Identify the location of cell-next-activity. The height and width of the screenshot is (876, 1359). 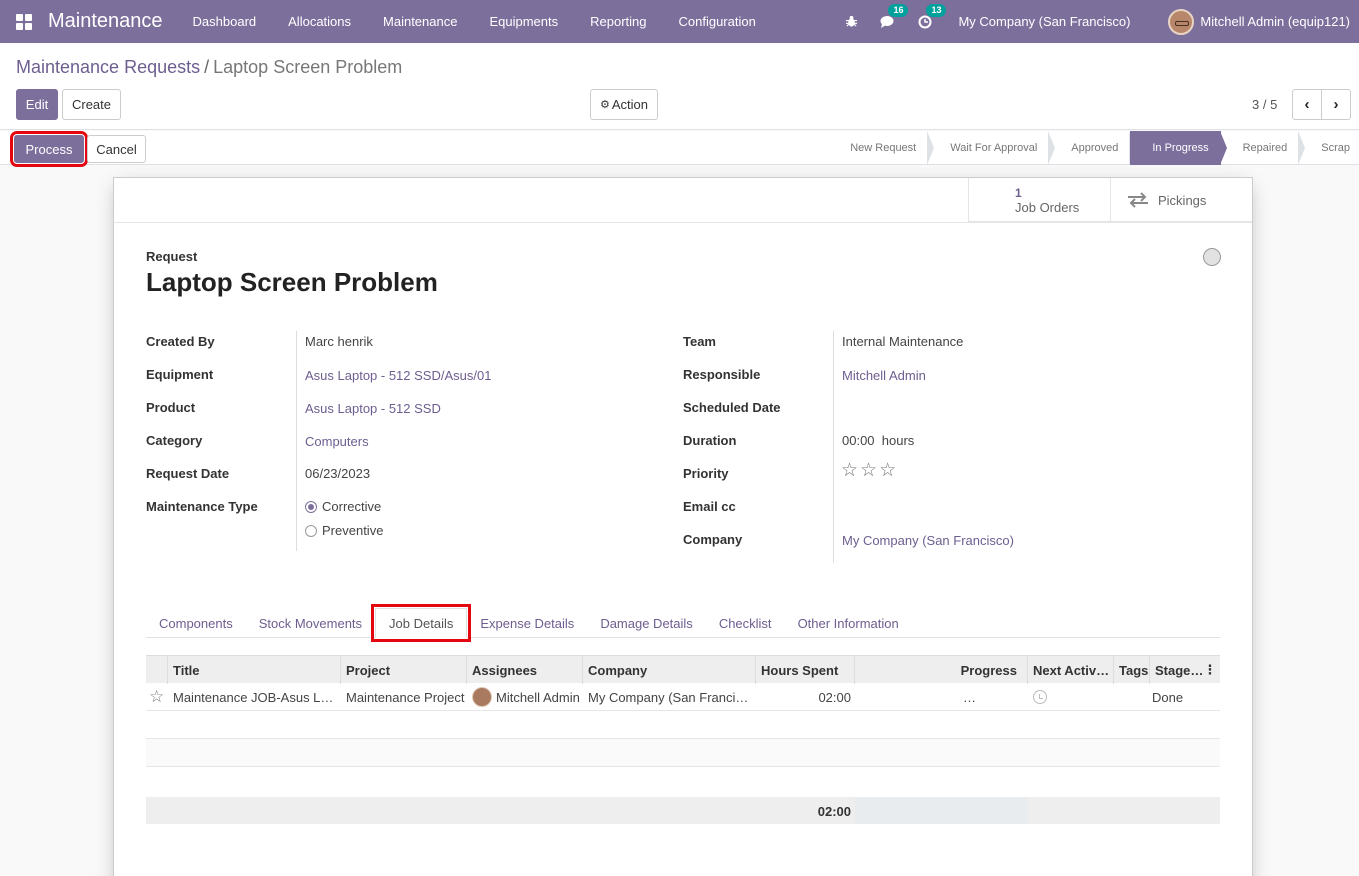
(1071, 697).